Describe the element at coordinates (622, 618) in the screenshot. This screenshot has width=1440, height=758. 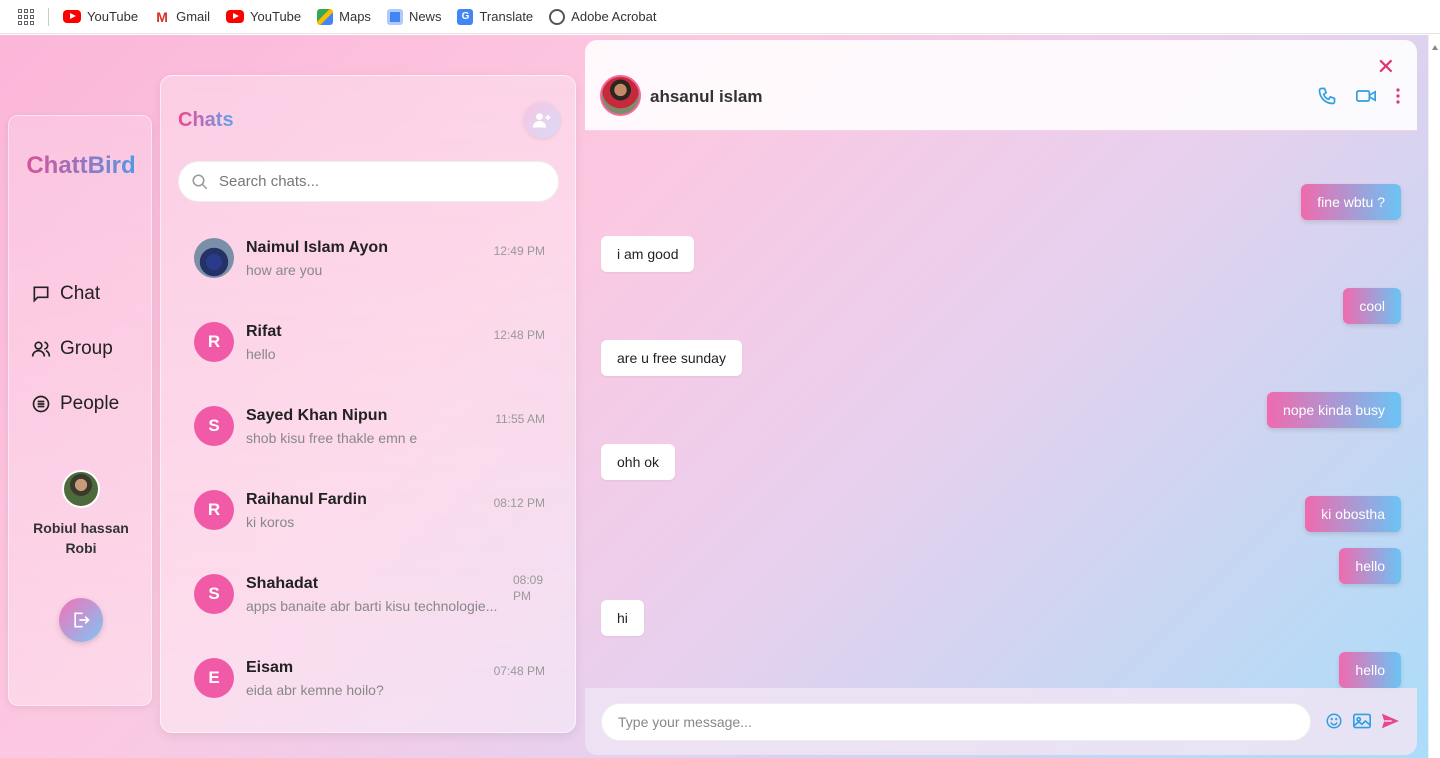
I see `message-received: hi` at that location.